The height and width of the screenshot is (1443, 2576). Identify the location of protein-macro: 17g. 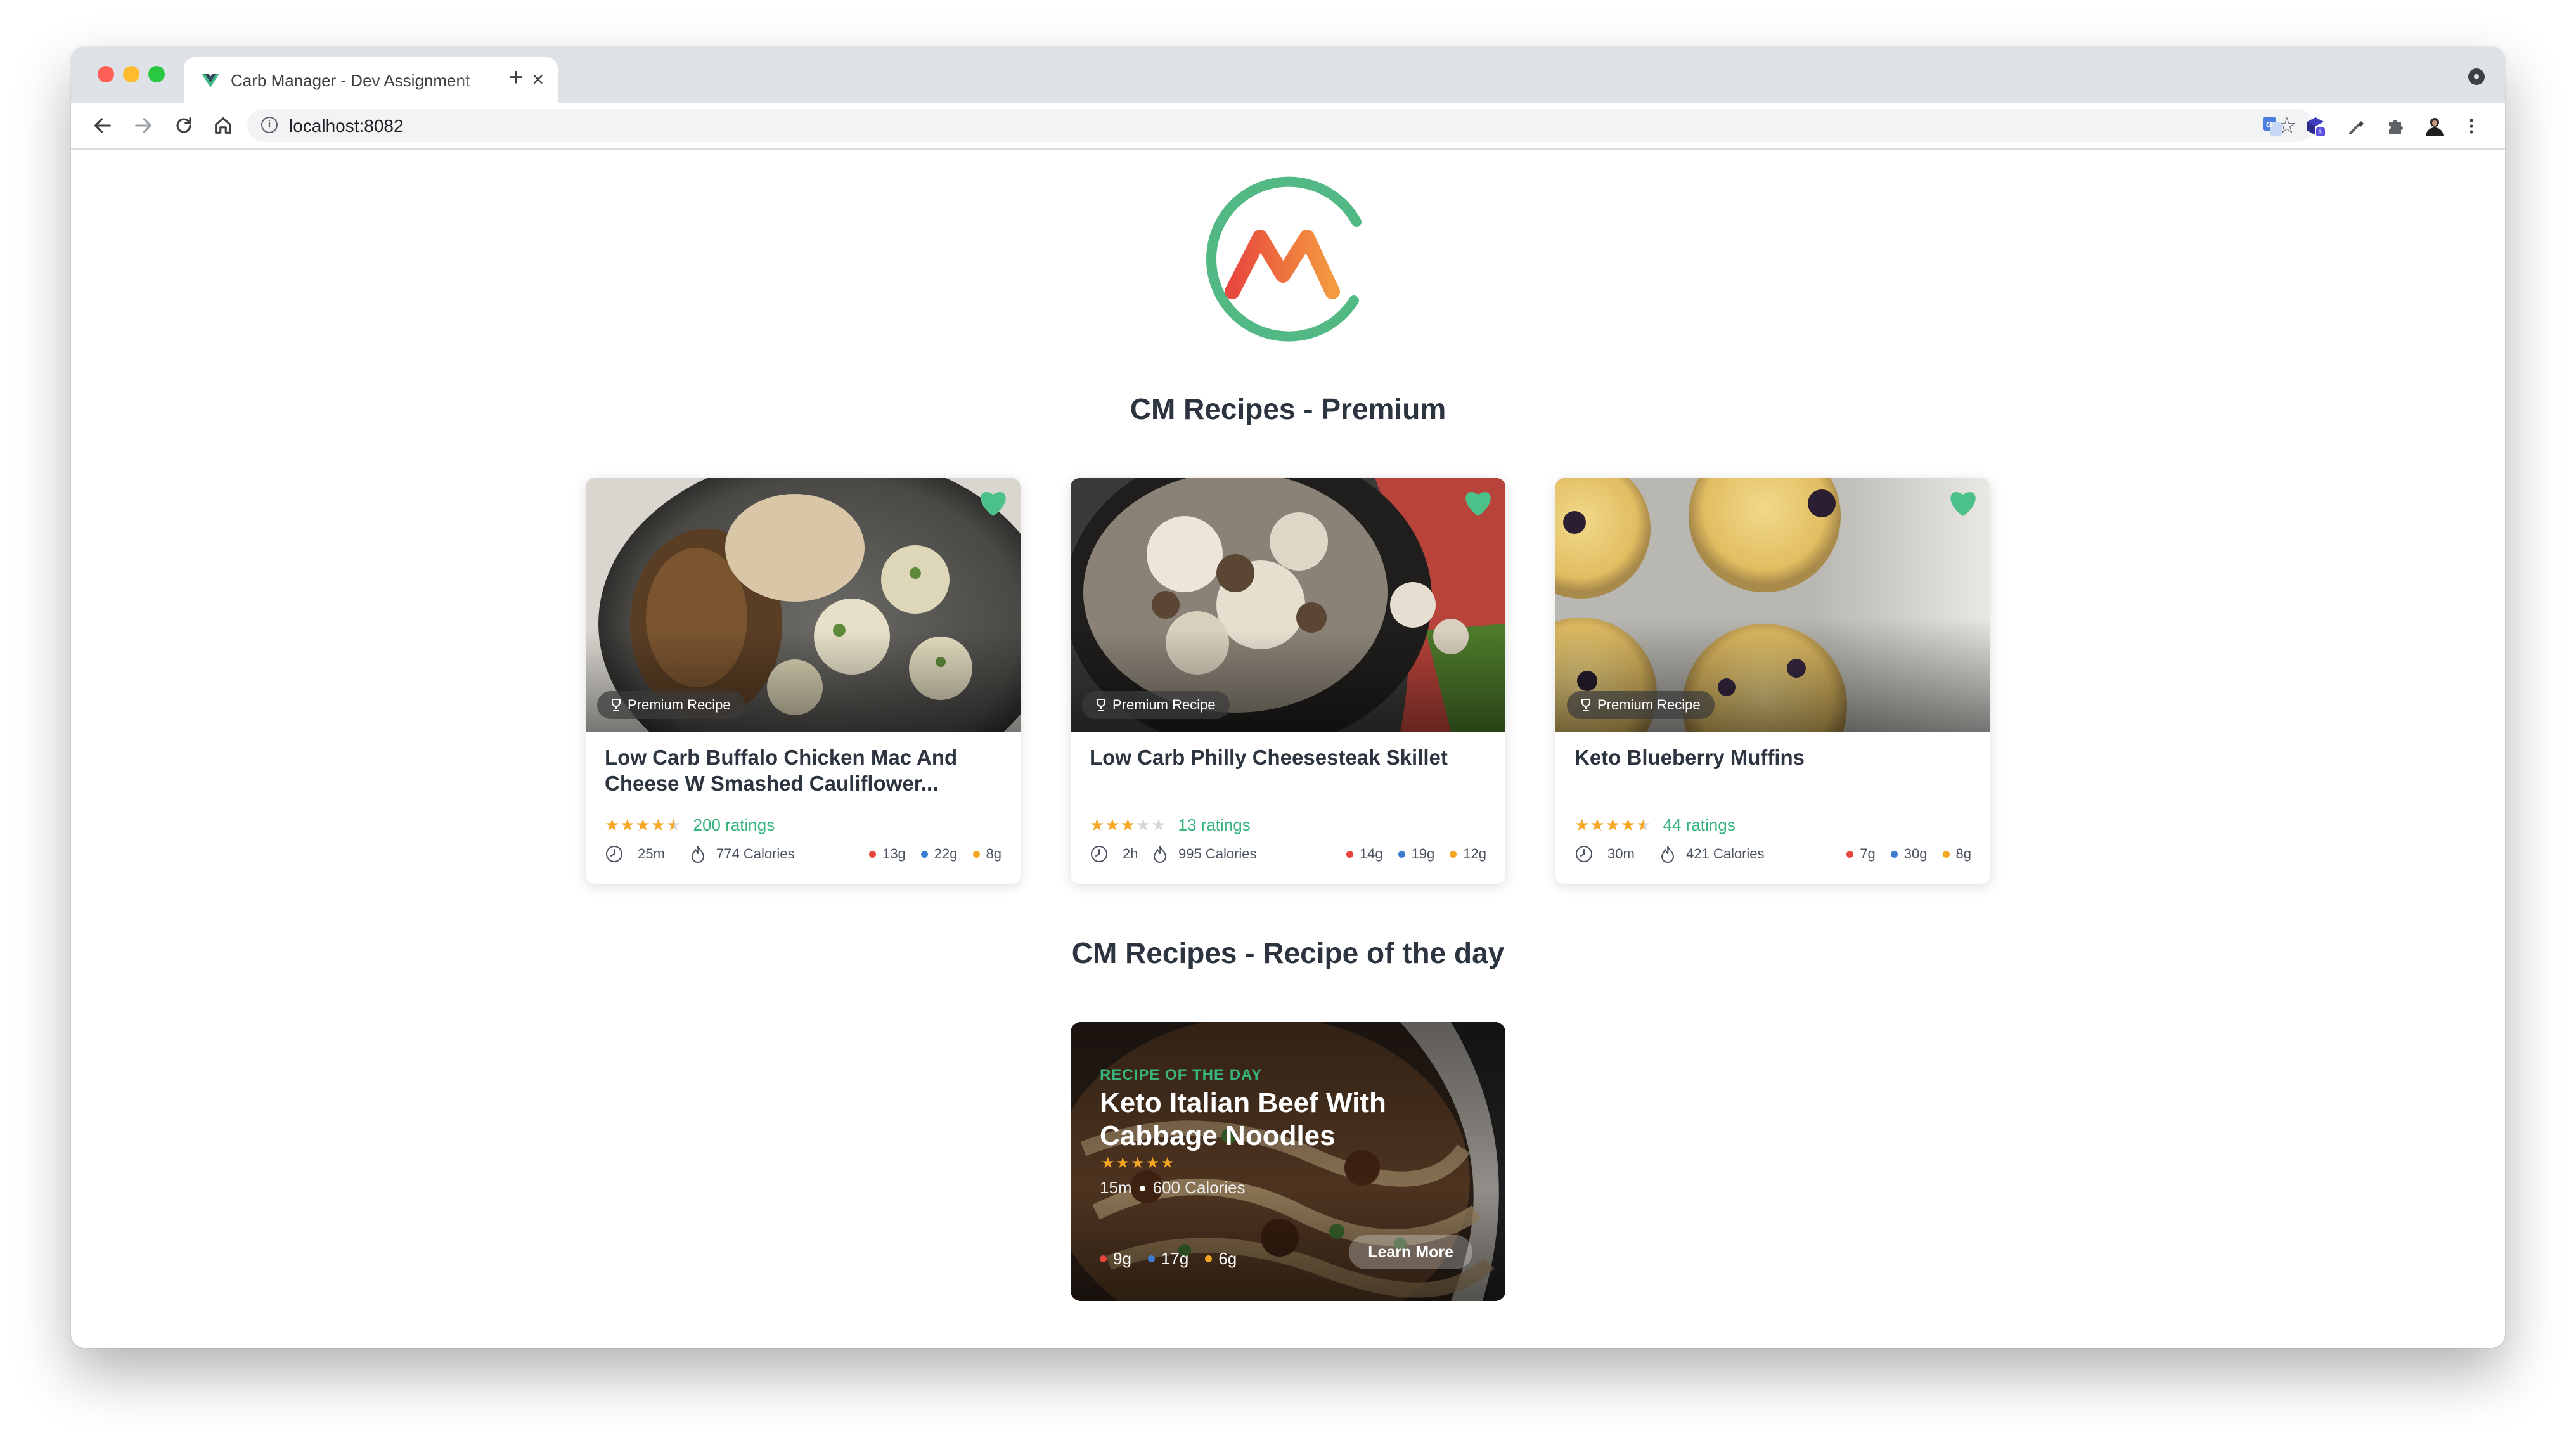
(1167, 1259).